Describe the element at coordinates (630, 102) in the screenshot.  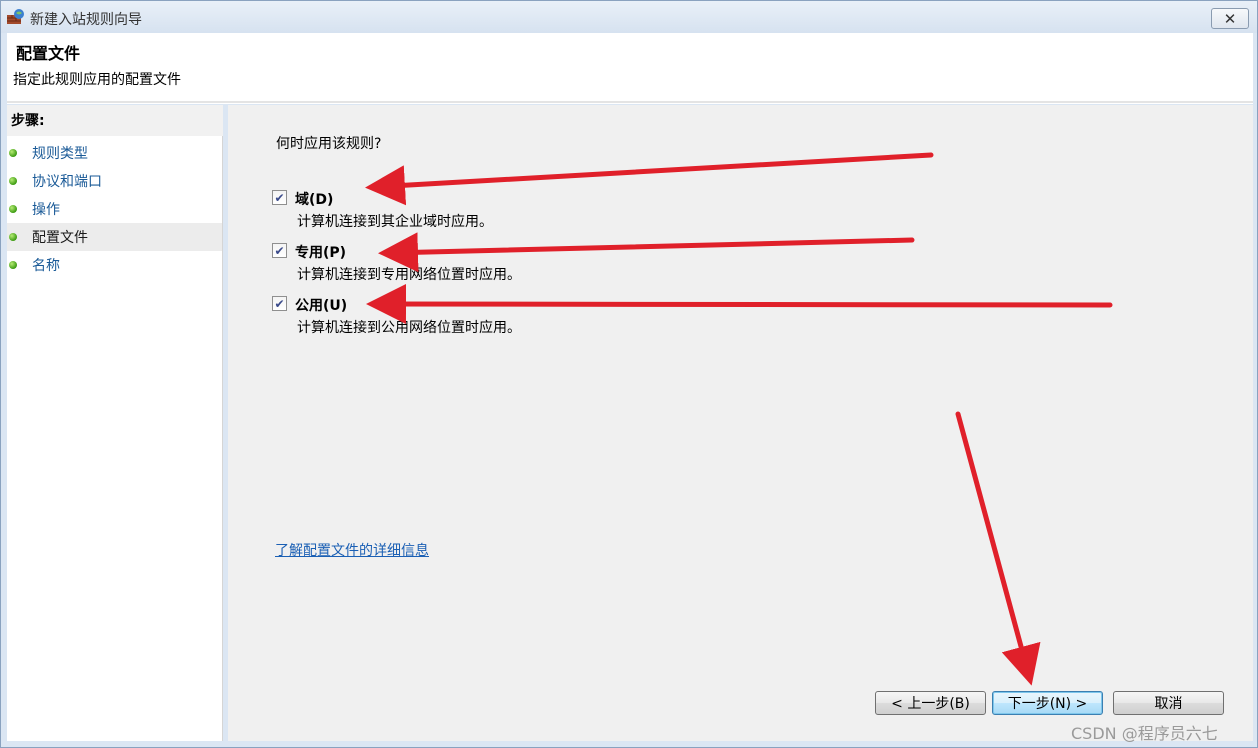
I see `header-divider` at that location.